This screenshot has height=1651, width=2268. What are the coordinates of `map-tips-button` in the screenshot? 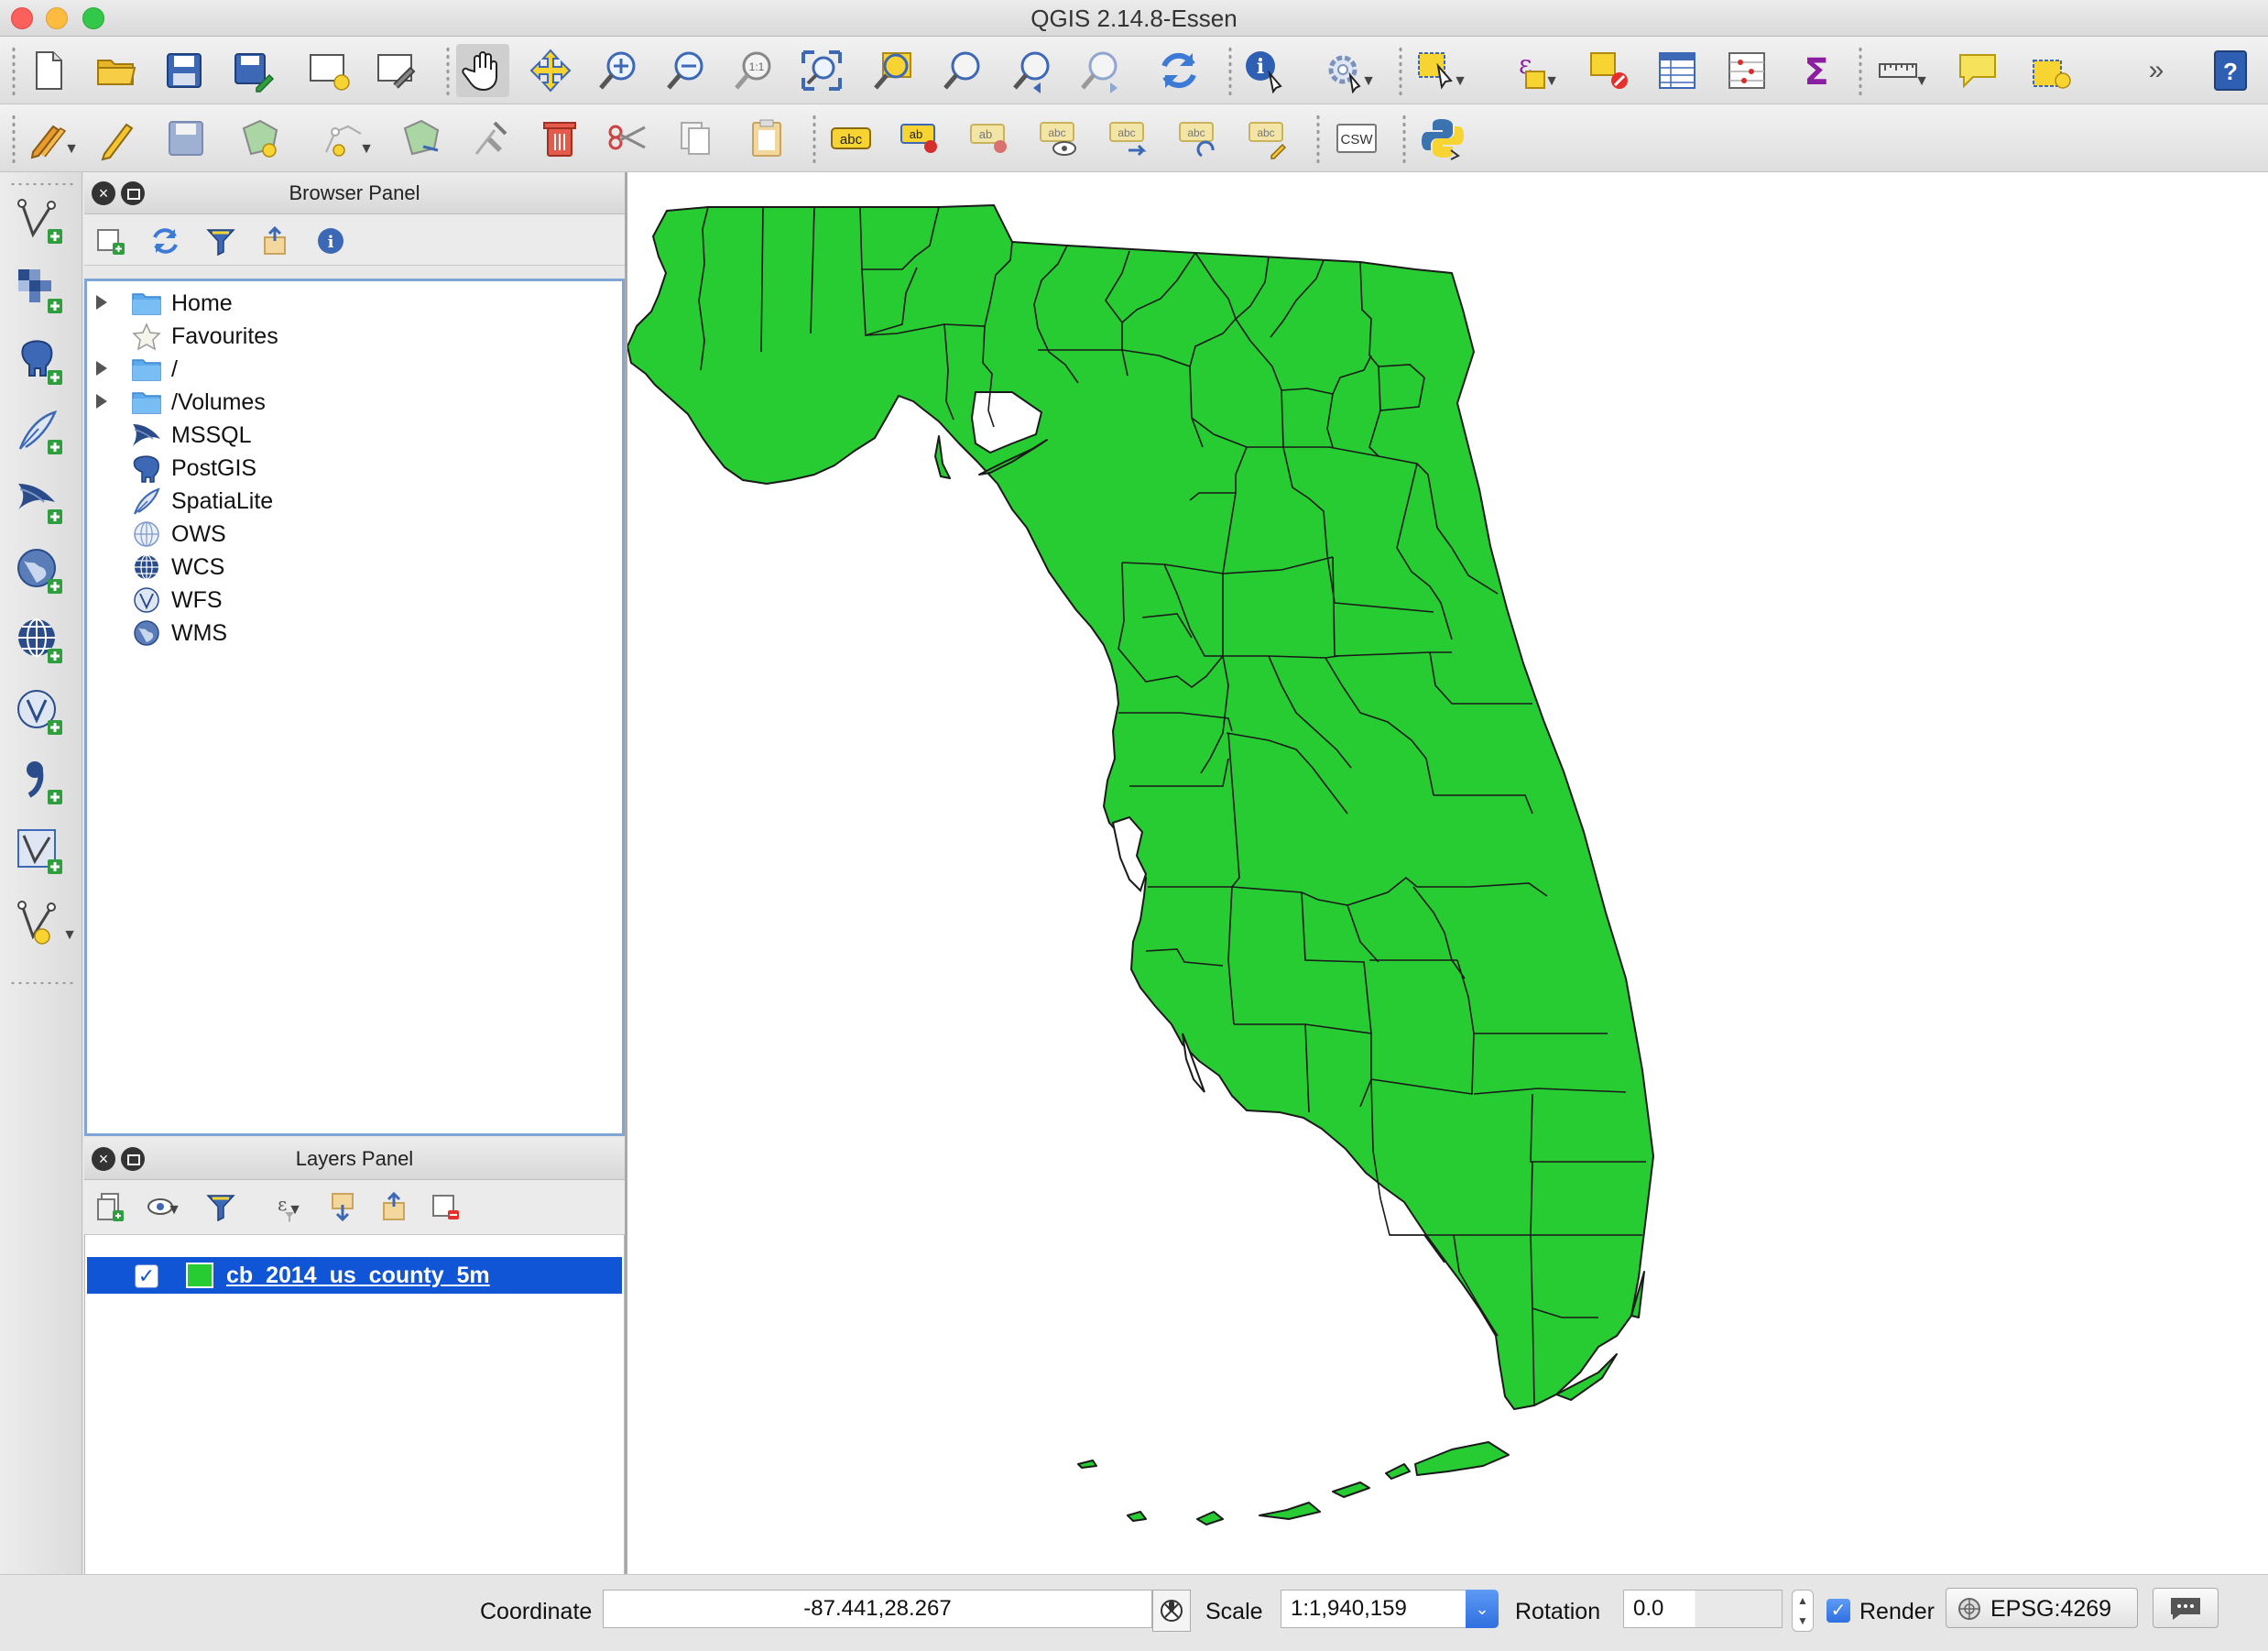 It's located at (1977, 70).